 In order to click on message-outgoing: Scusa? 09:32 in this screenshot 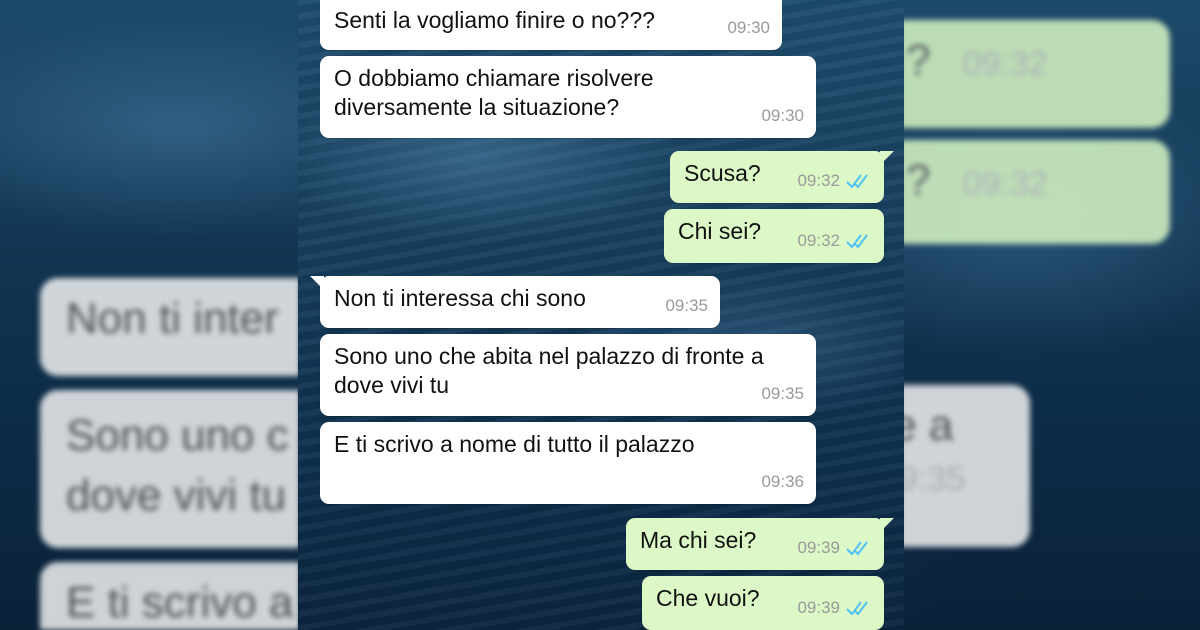, I will do `click(782, 177)`.